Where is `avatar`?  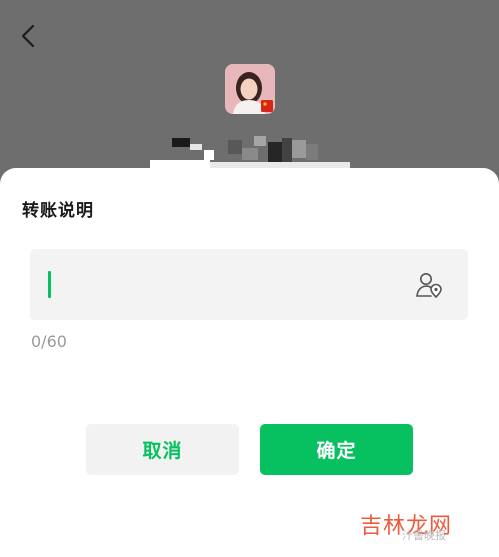 avatar is located at coordinates (250, 89).